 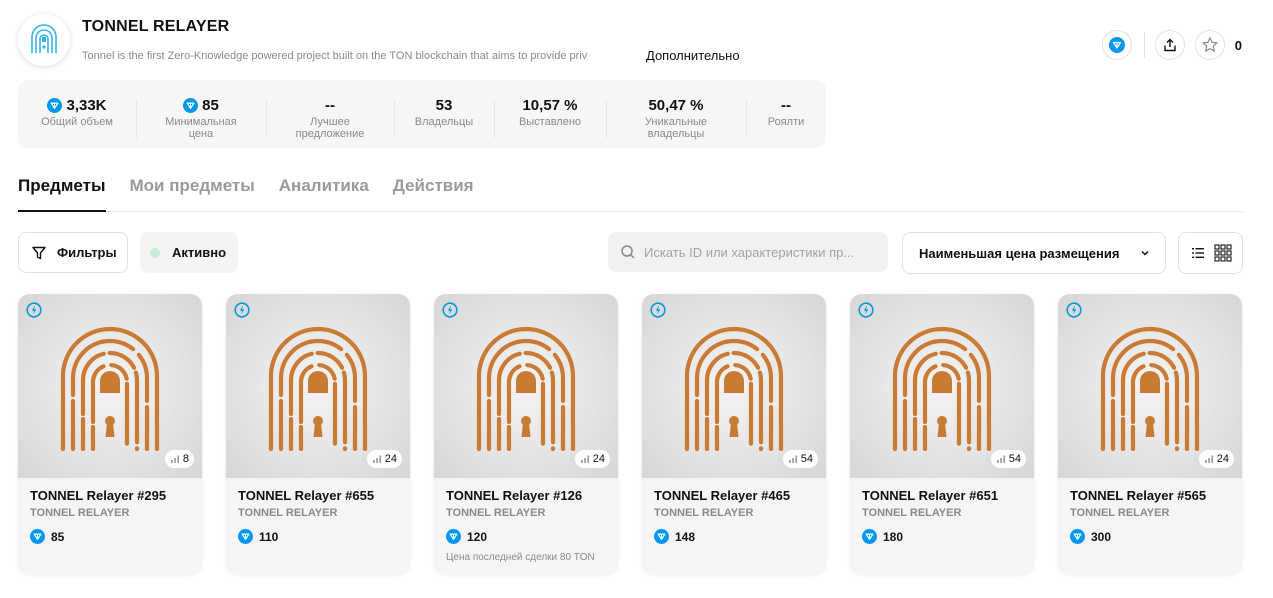 I want to click on share-icon, so click(x=1170, y=45).